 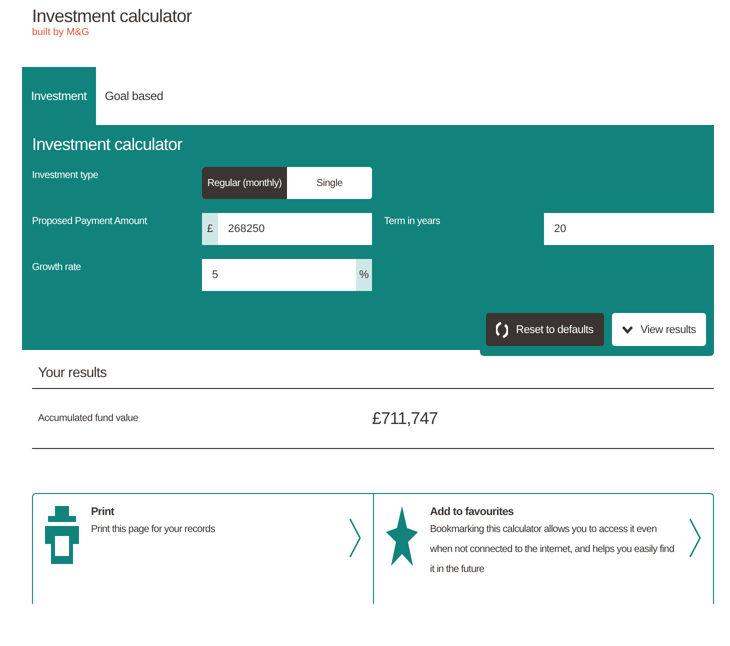 I want to click on card-description: Print this page for your records, so click(x=153, y=530).